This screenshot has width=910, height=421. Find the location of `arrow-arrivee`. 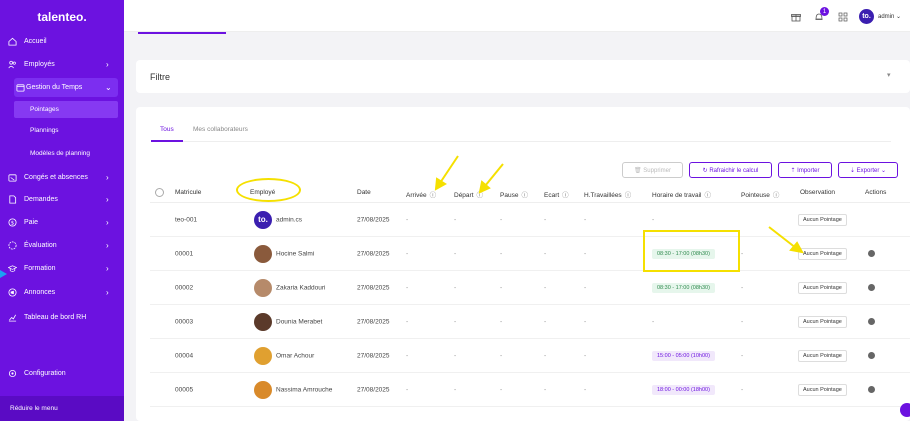

arrow-arrivee is located at coordinates (449, 169).